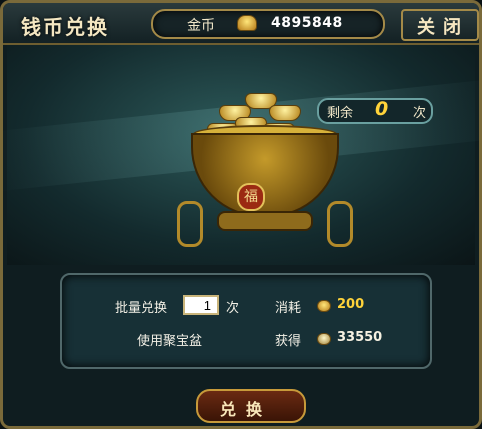 This screenshot has width=482, height=429. I want to click on remaining-count-box: 剩余 0 次, so click(375, 111).